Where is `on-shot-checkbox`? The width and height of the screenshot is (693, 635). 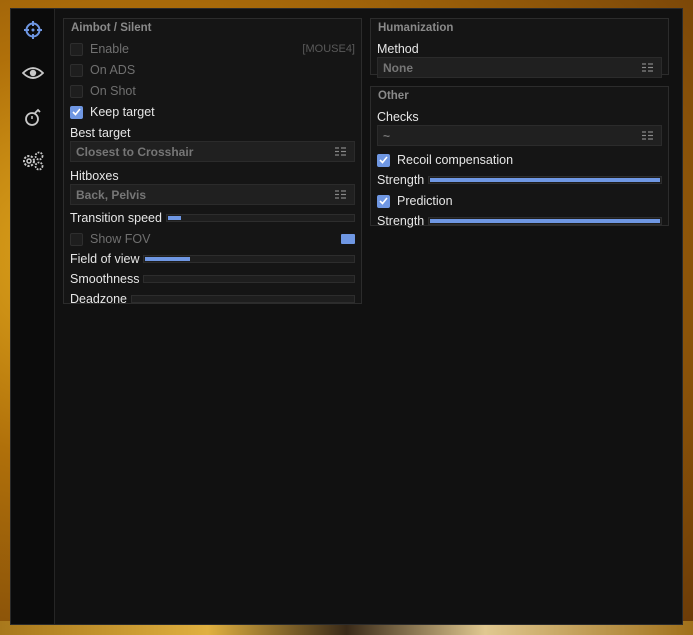 on-shot-checkbox is located at coordinates (76, 91).